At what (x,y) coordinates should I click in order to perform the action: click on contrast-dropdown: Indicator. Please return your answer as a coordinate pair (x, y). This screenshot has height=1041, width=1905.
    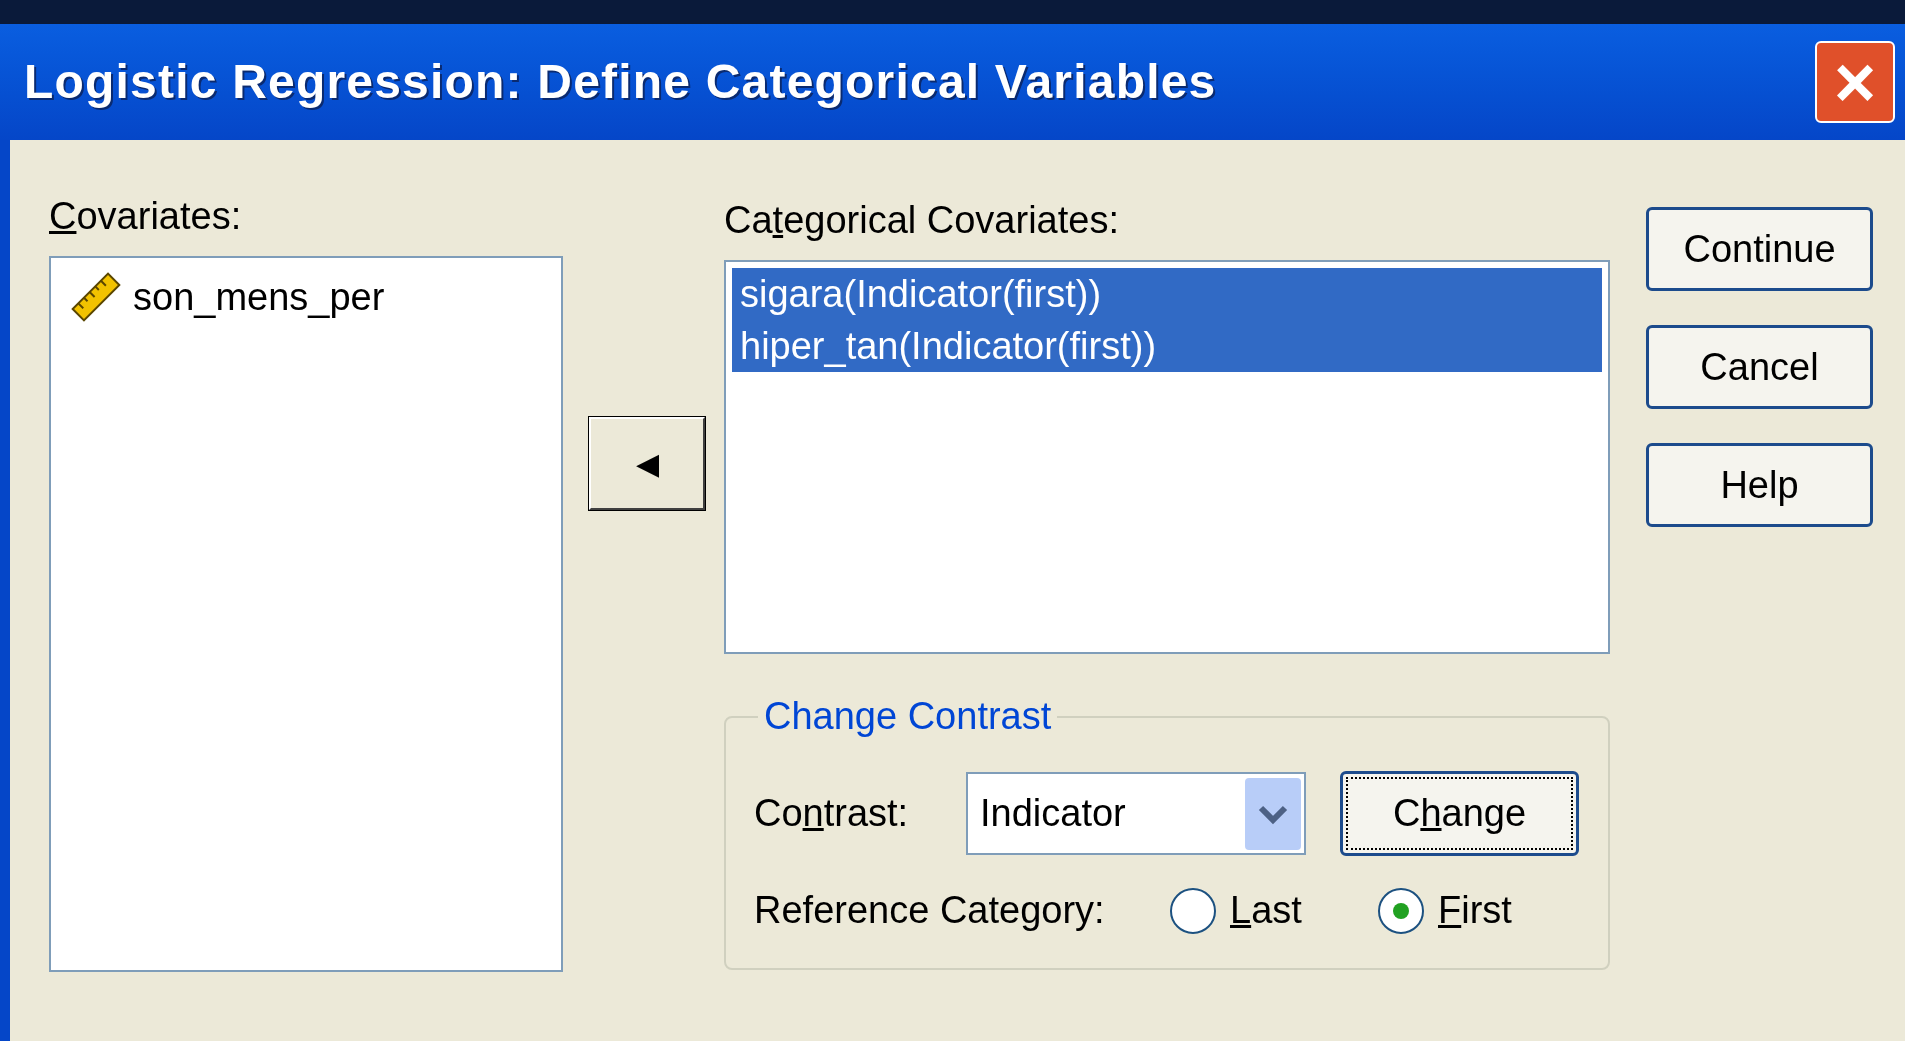
    Looking at the image, I should click on (1136, 813).